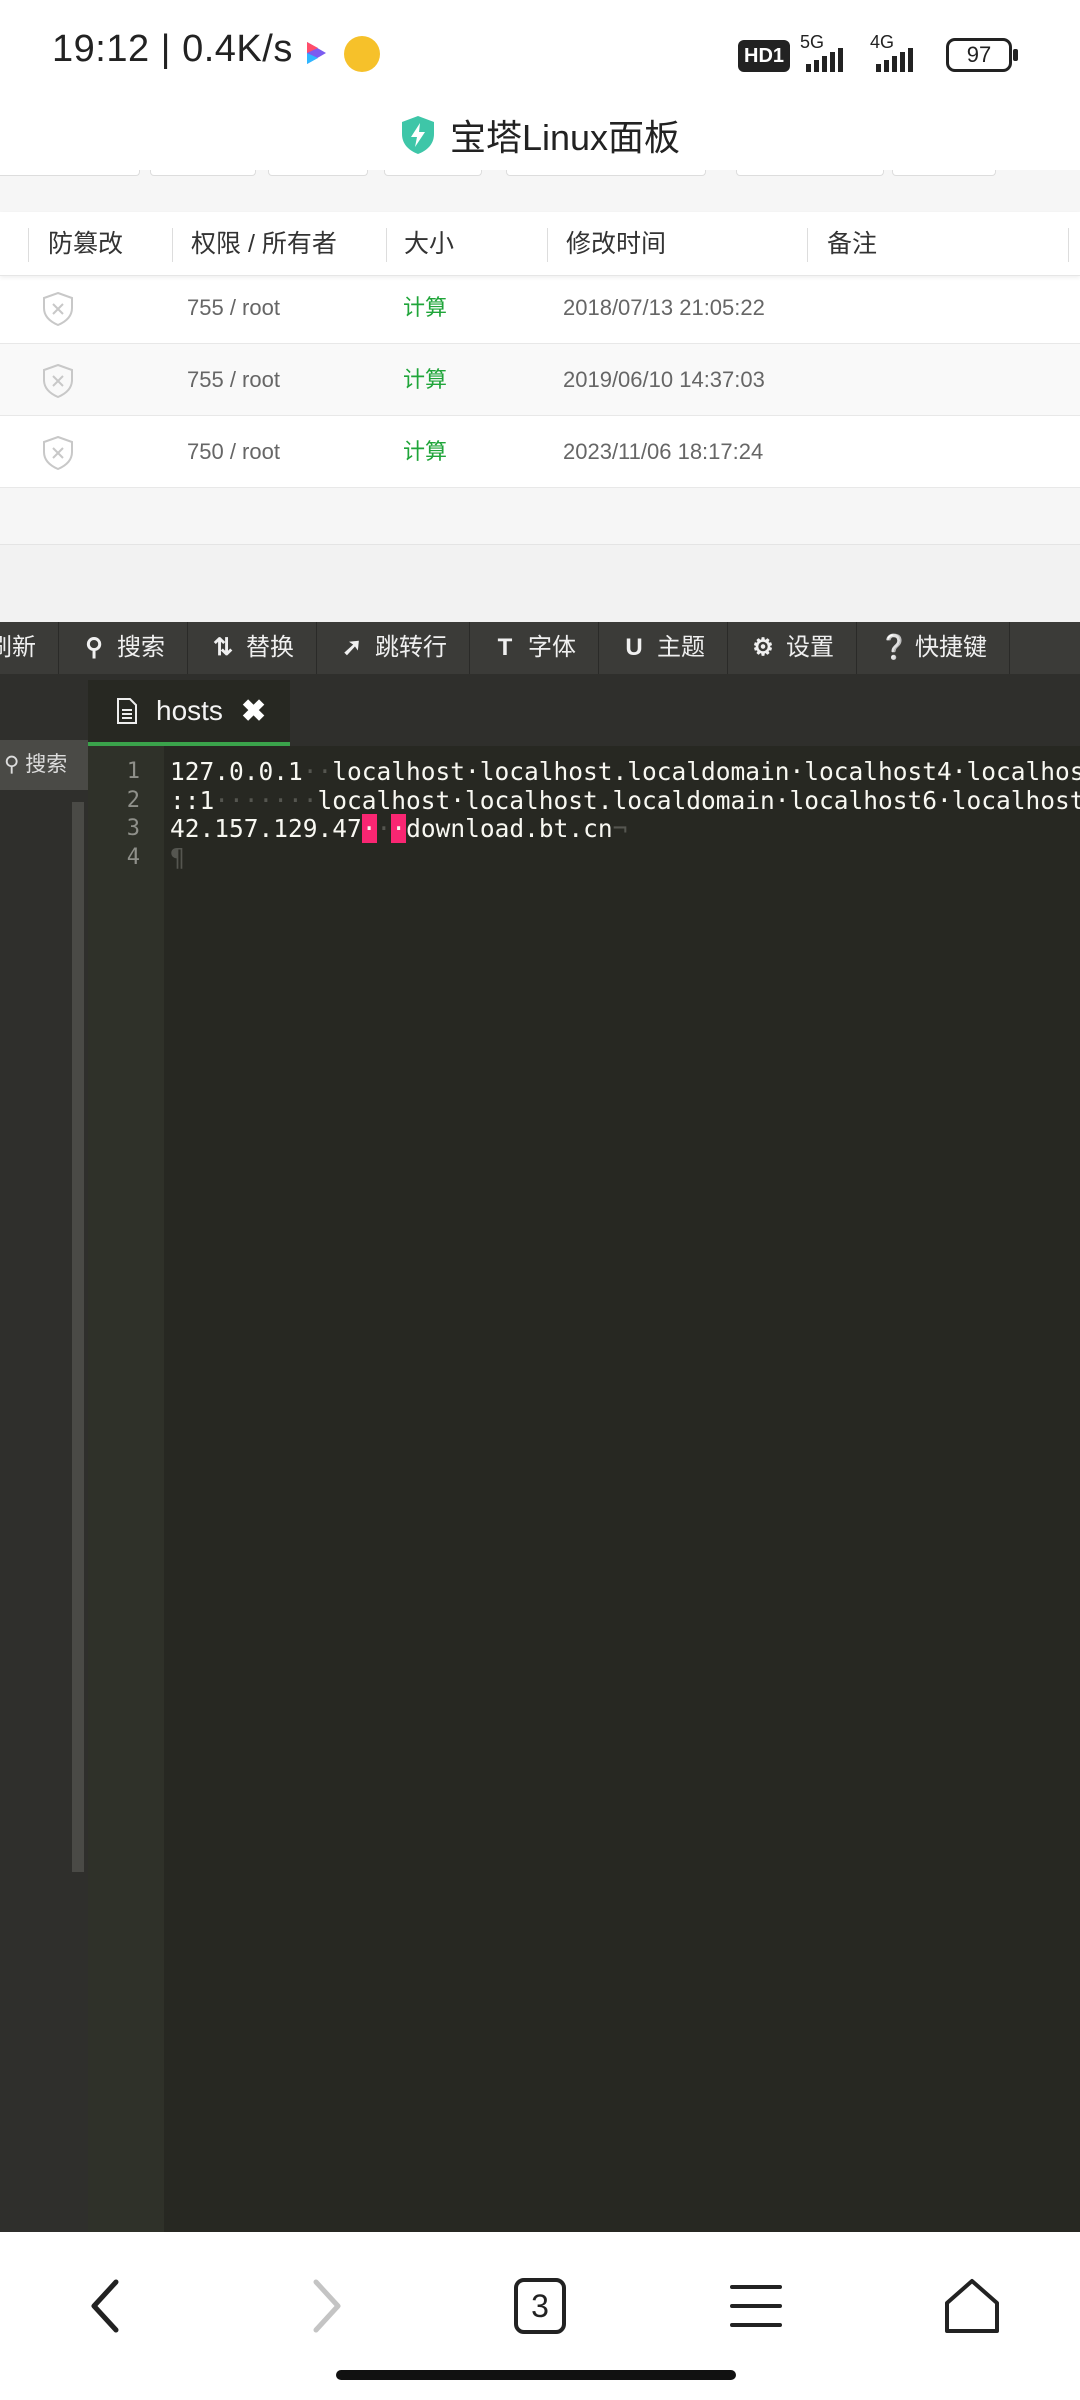 This screenshot has height=2400, width=1080. What do you see at coordinates (663, 451) in the screenshot?
I see `modified-time: 2023/11/06 18:17:24` at bounding box center [663, 451].